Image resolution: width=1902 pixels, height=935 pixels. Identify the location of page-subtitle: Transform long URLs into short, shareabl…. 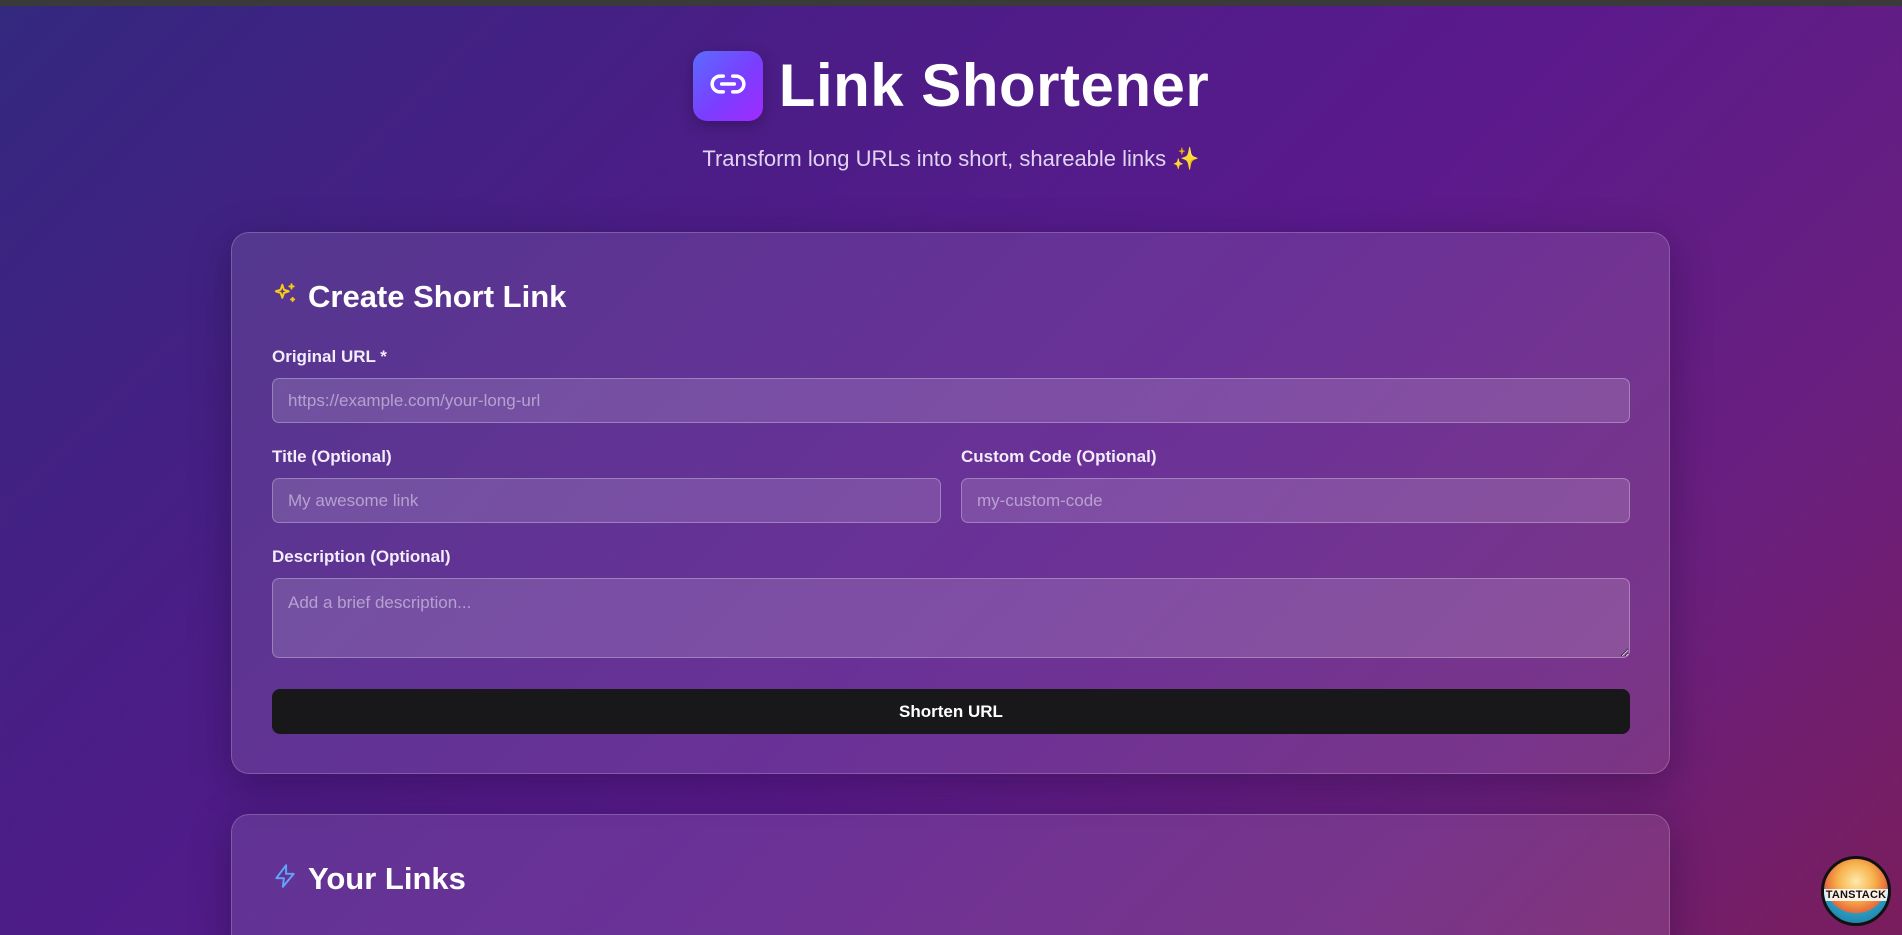
(951, 158).